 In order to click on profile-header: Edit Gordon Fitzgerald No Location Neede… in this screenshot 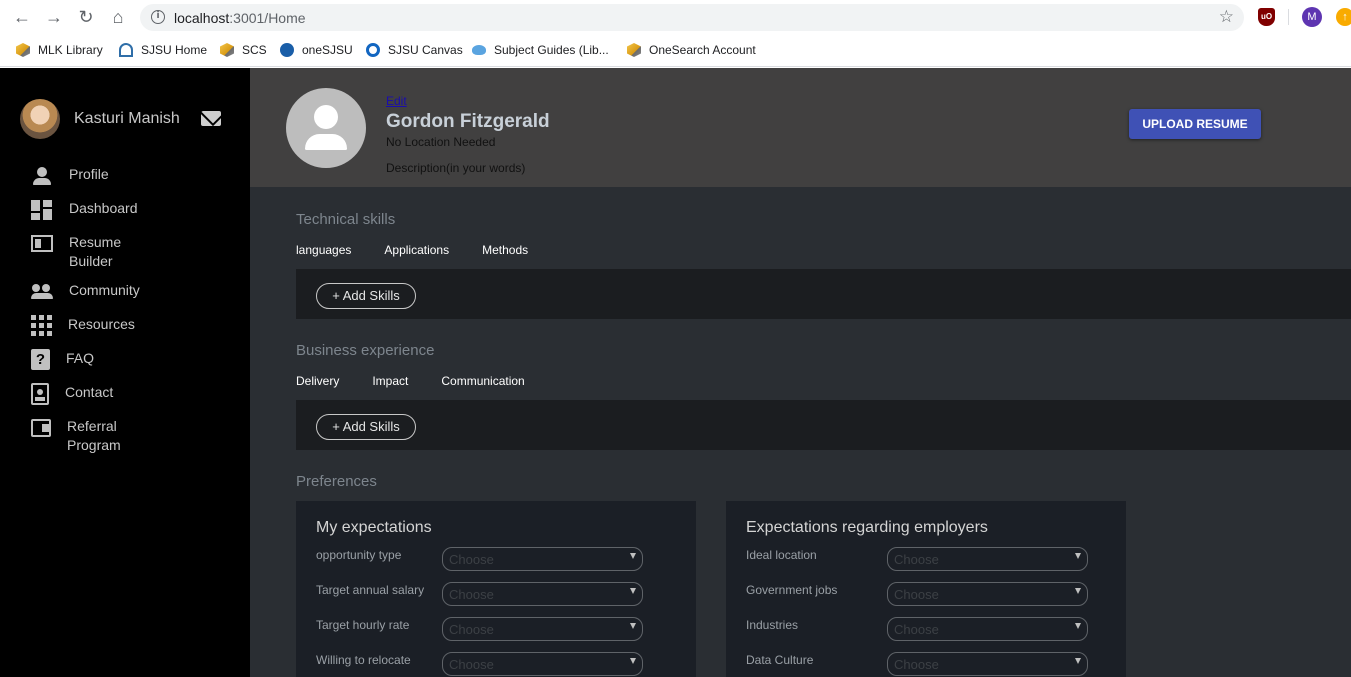, I will do `click(800, 127)`.